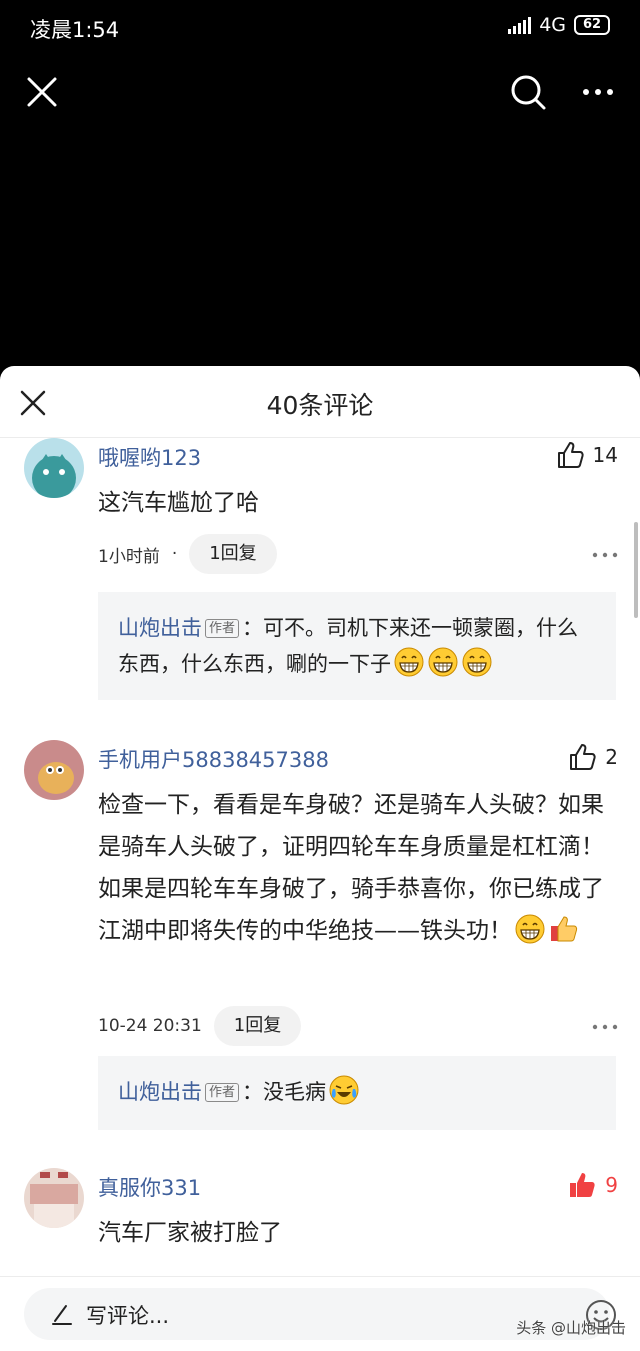  Describe the element at coordinates (571, 1328) in the screenshot. I see `watermark: 头条 @山炮出击` at that location.